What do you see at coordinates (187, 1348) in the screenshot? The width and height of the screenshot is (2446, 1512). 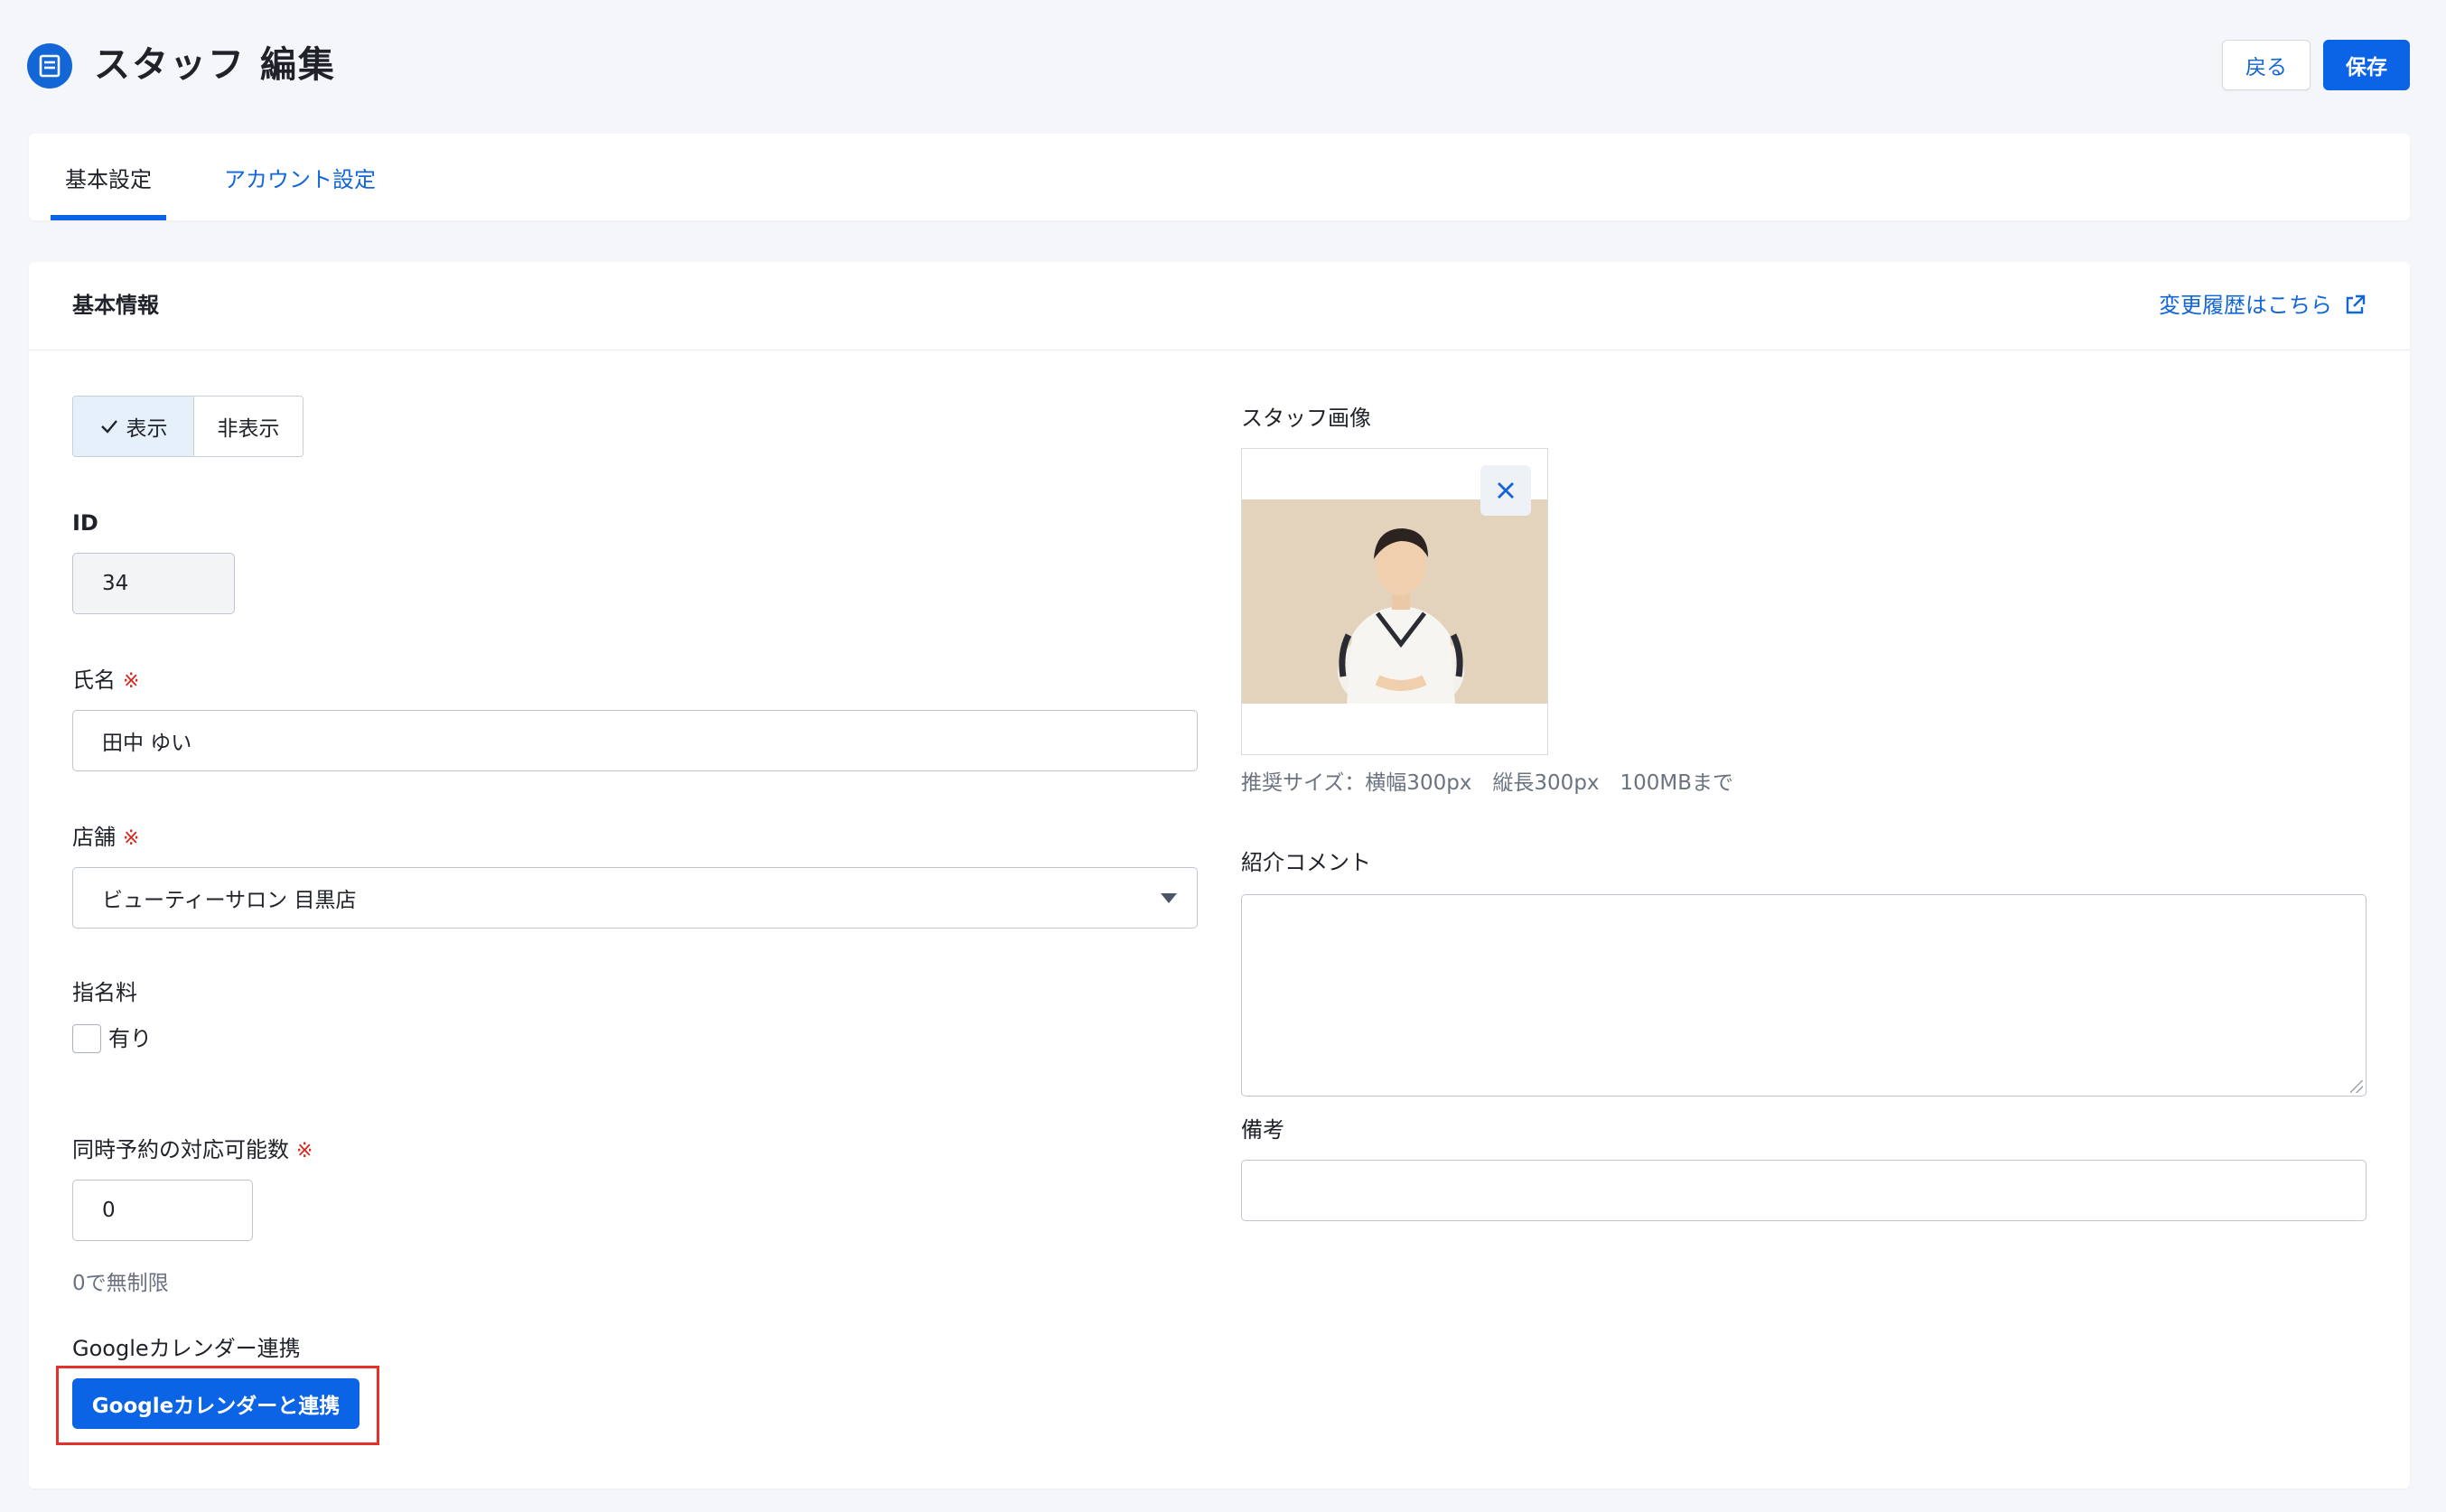 I see `google-calendar-label: Googleカレンダー連携` at bounding box center [187, 1348].